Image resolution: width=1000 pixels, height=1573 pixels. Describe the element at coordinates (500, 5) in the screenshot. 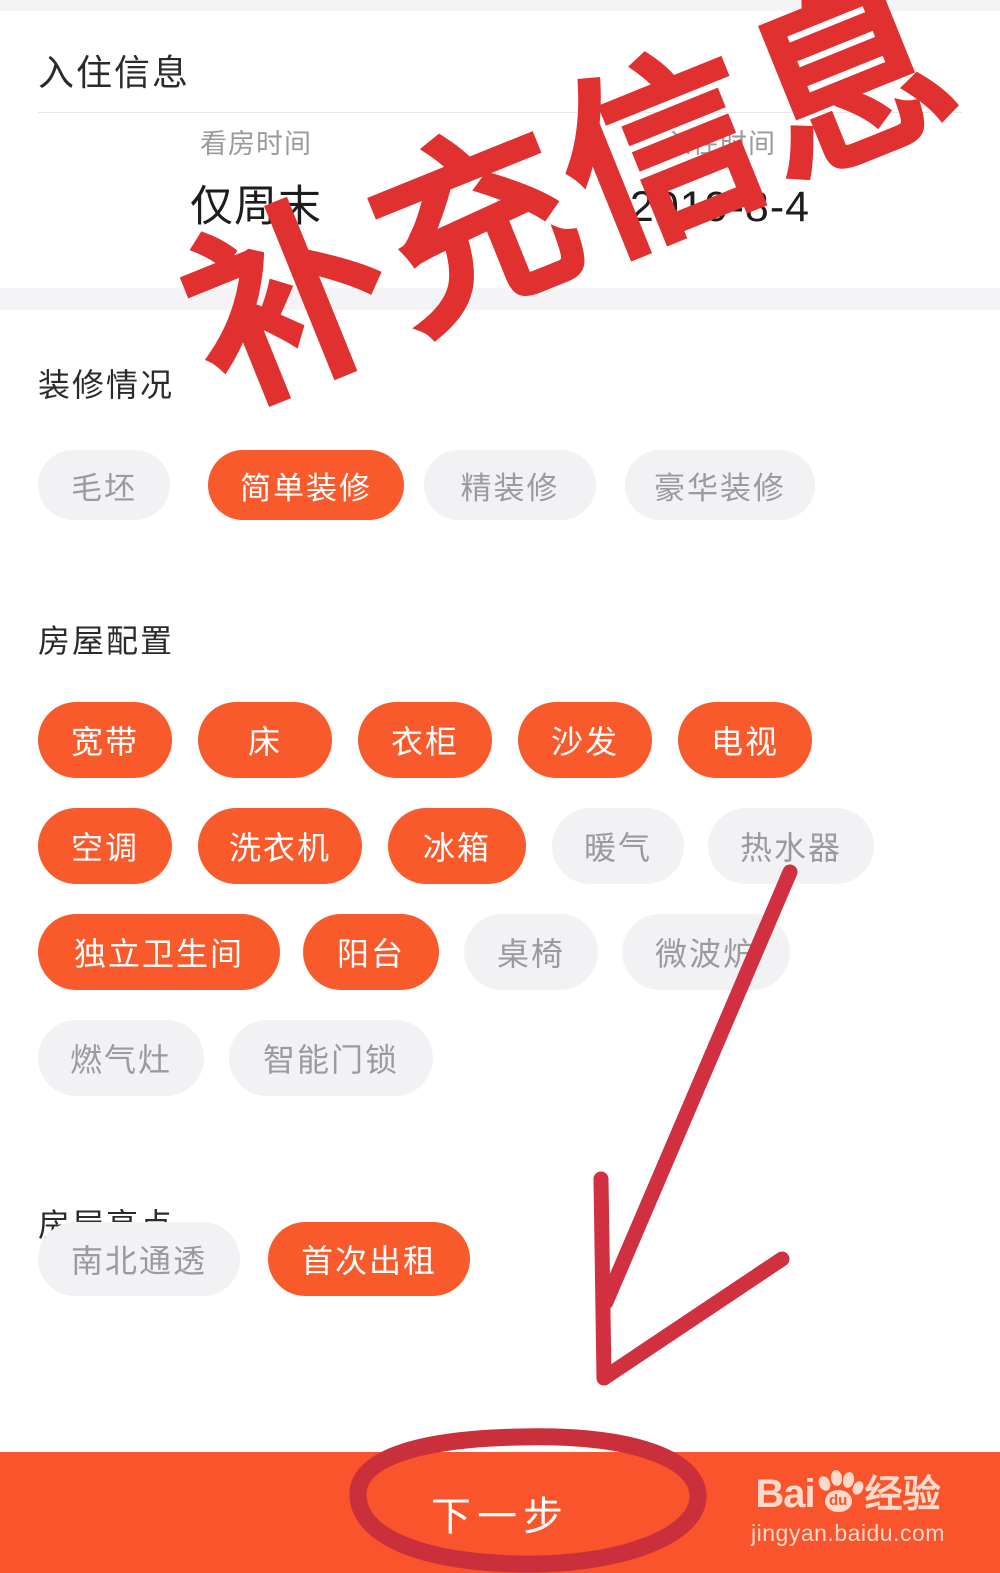

I see `status-strip` at that location.